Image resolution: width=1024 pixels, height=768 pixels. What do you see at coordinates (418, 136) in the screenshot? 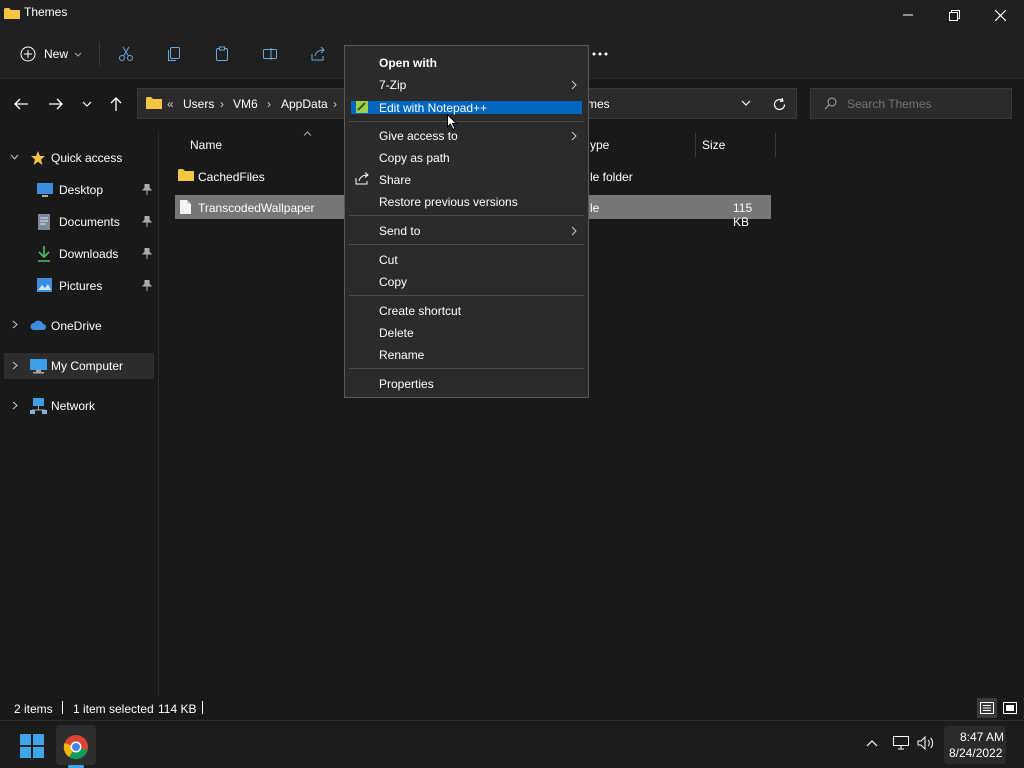
I see `menu-item-give-access: Give access to` at bounding box center [418, 136].